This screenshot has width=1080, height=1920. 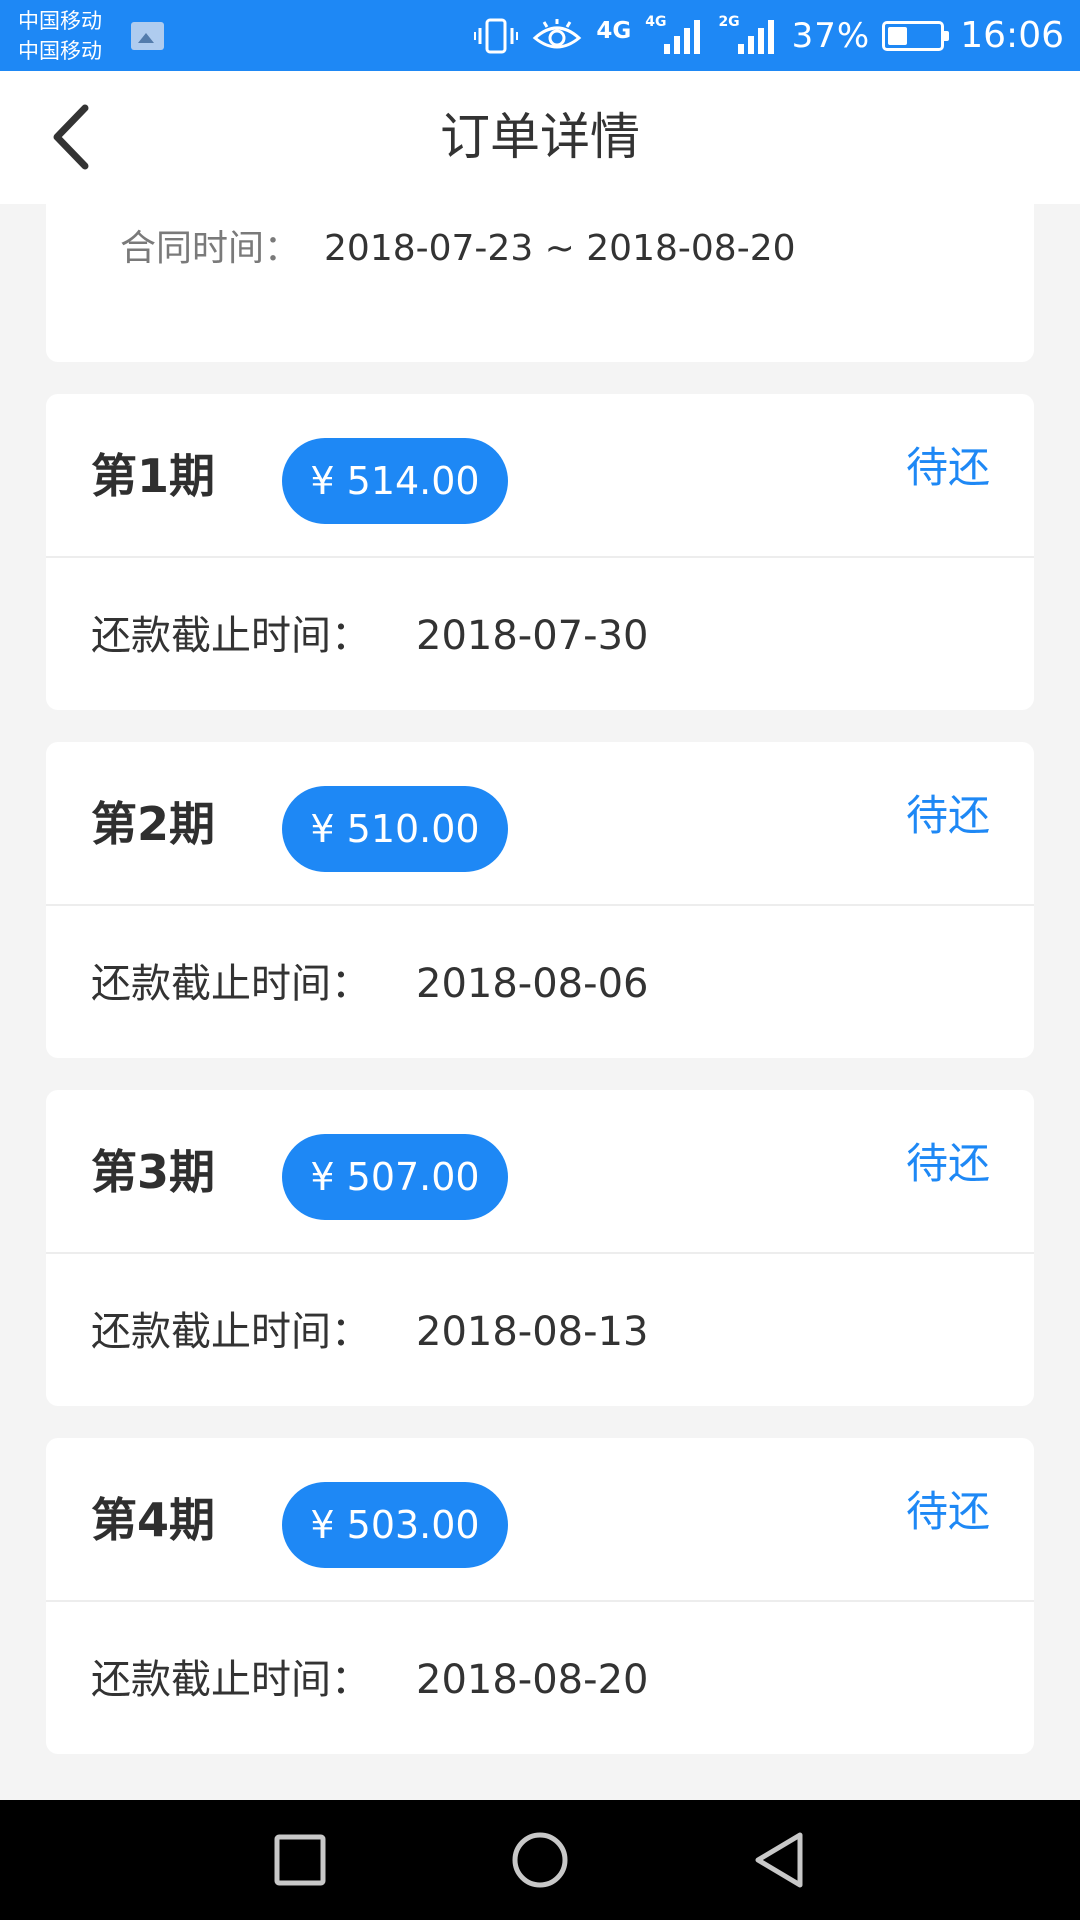 I want to click on installment-header: 第2期 ¥ 510.00 待还, so click(x=540, y=824).